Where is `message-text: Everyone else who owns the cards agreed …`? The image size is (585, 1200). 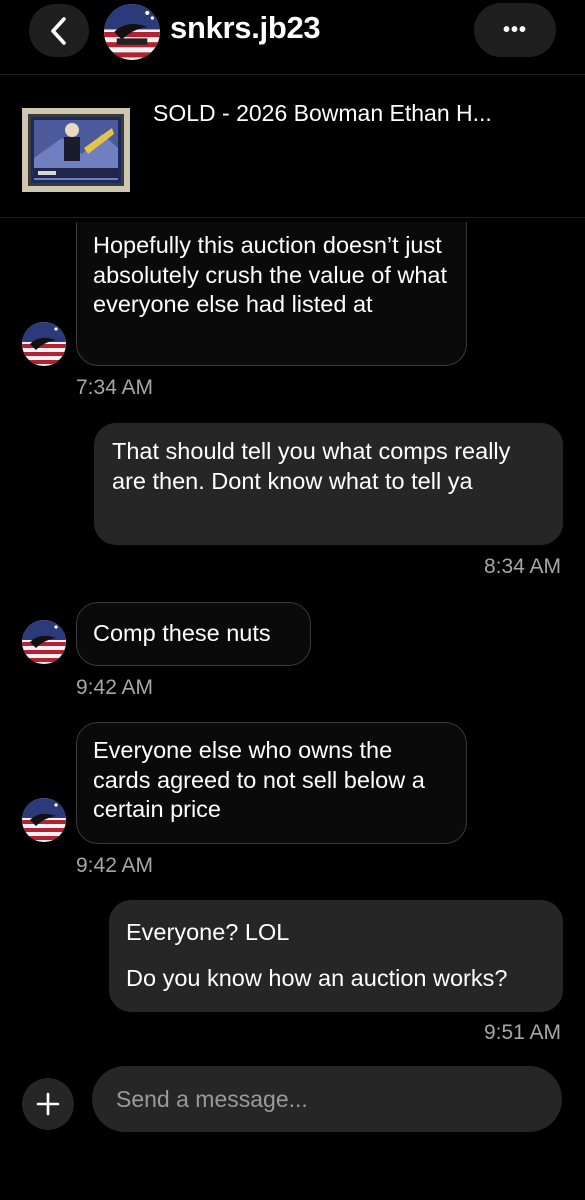 message-text: Everyone else who owns the cards agreed … is located at coordinates (259, 779).